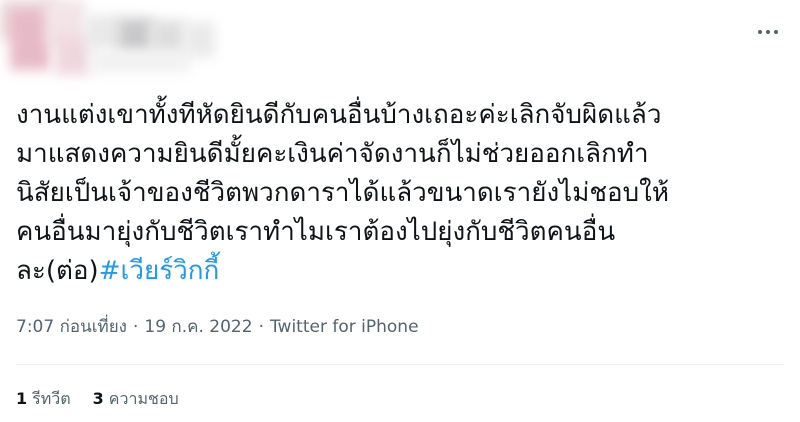  I want to click on likes-count: 3, so click(98, 398).